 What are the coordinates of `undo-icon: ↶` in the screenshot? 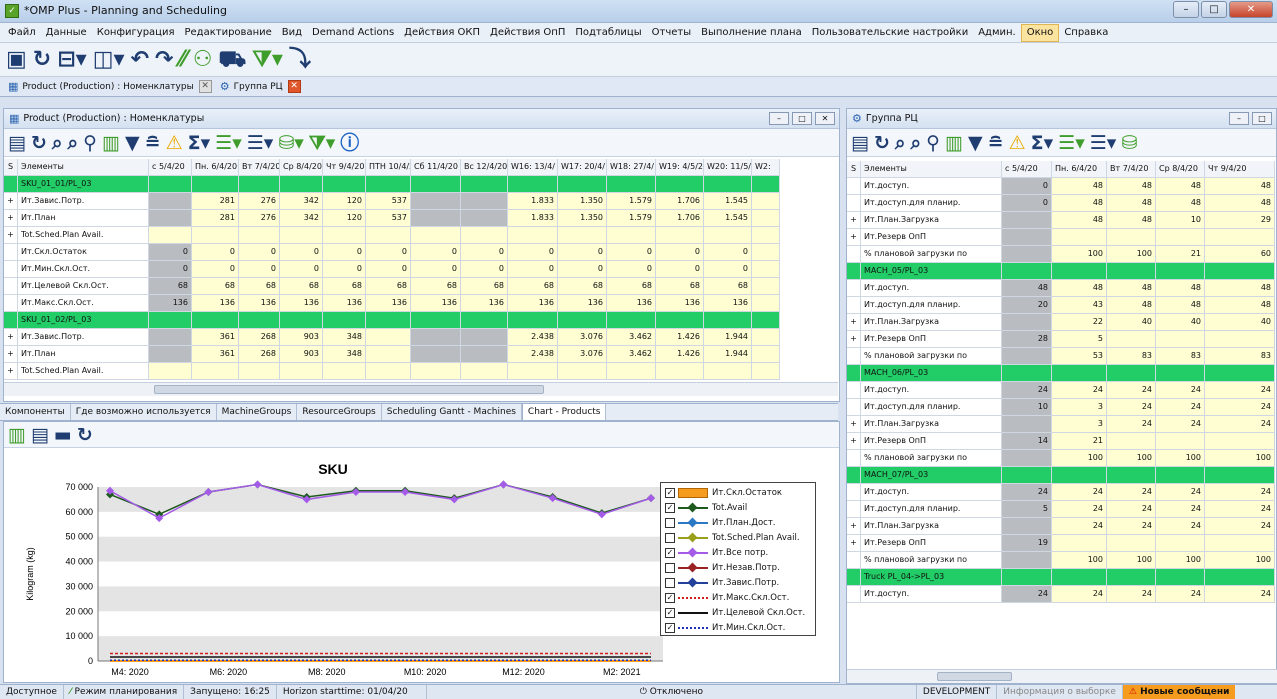 It's located at (140, 60).